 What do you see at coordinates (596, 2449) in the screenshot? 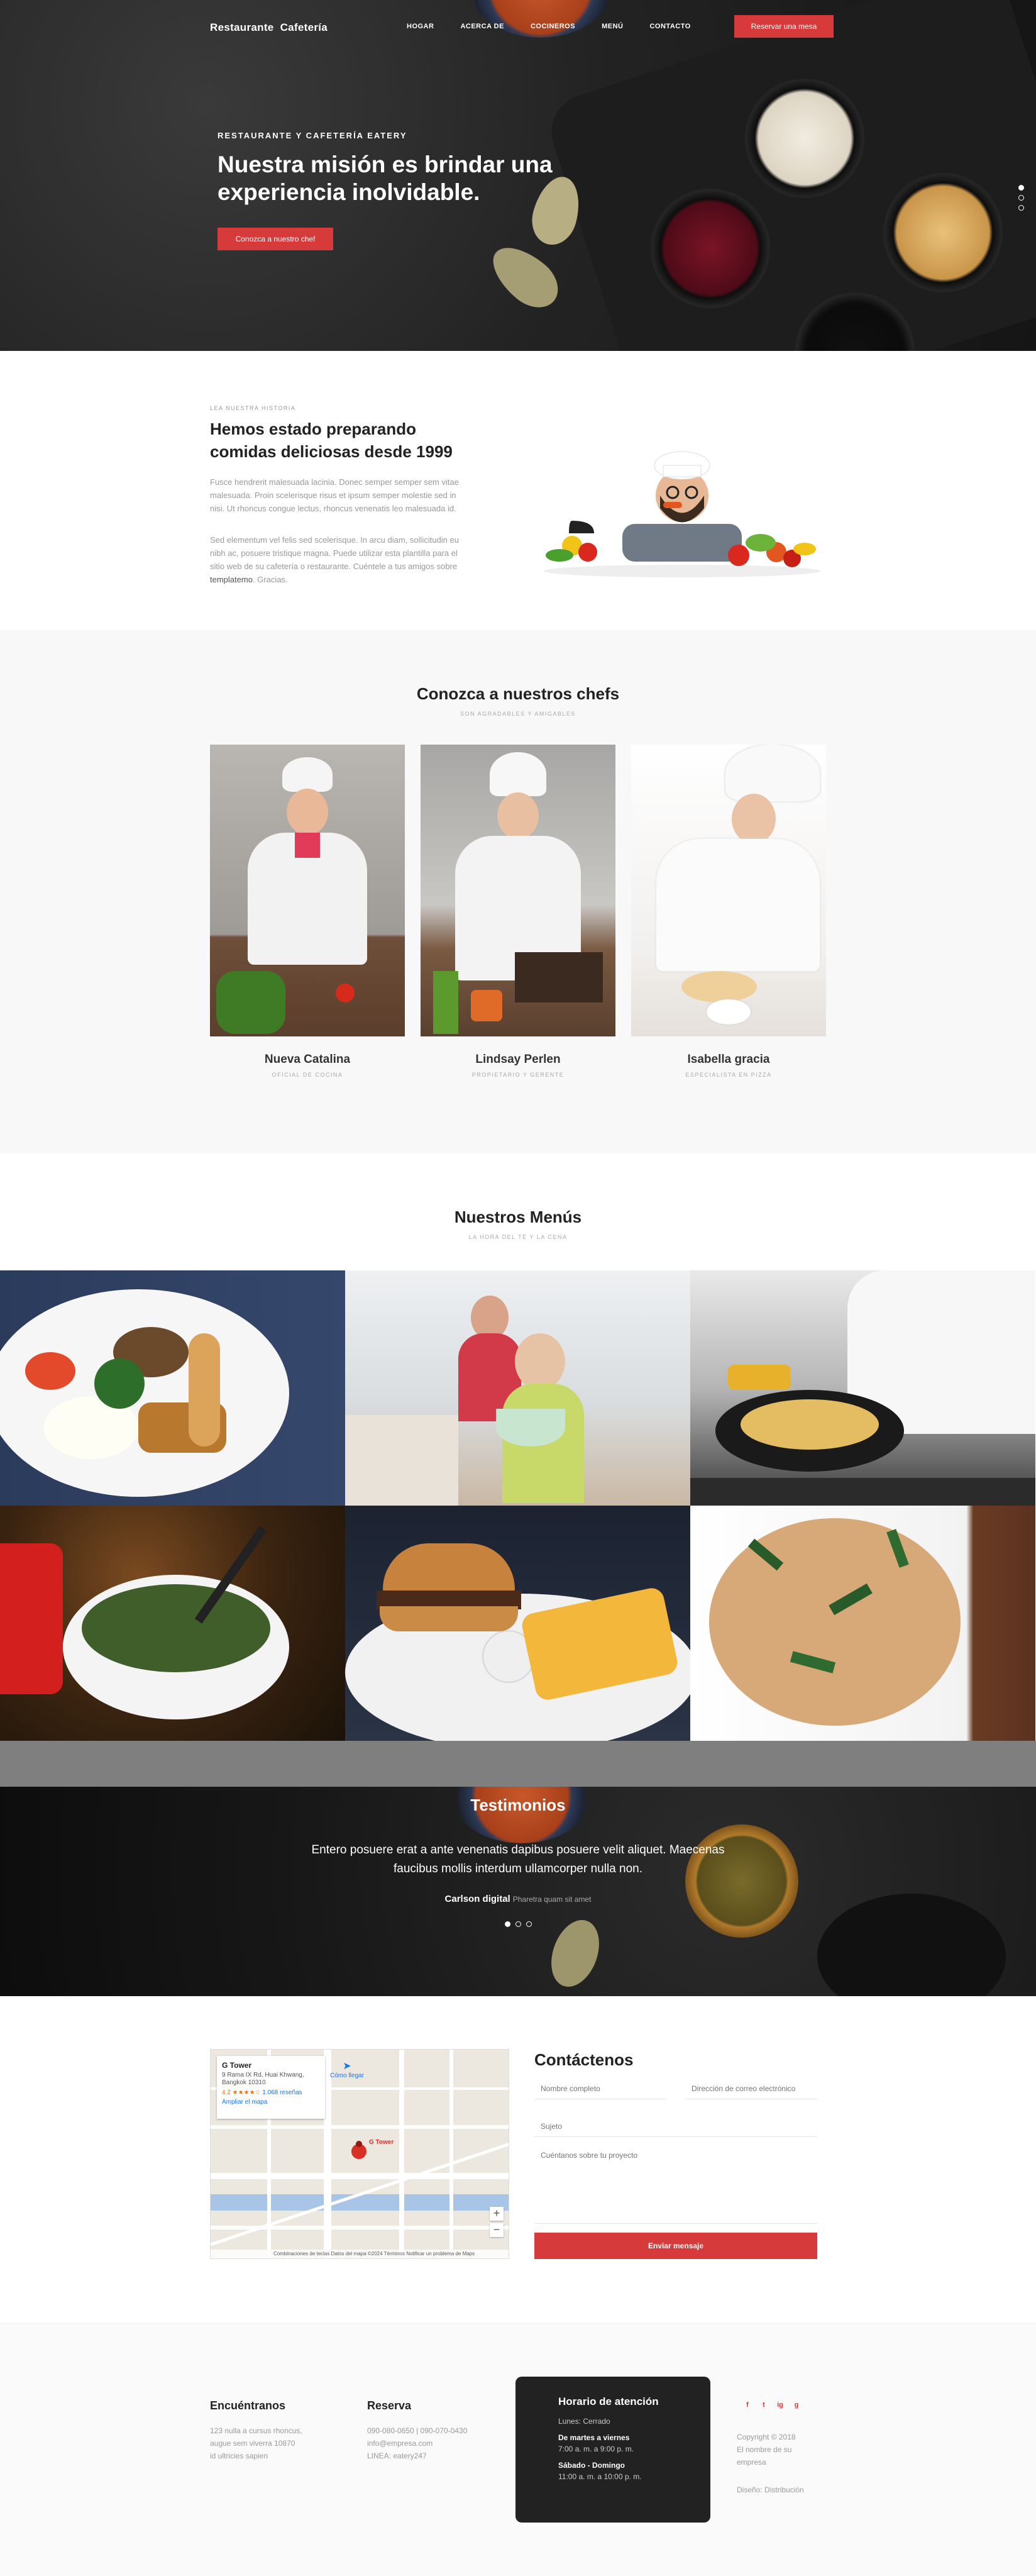
I see `hours-time-1: 7:00 a. m. a 9:00 p. m.` at bounding box center [596, 2449].